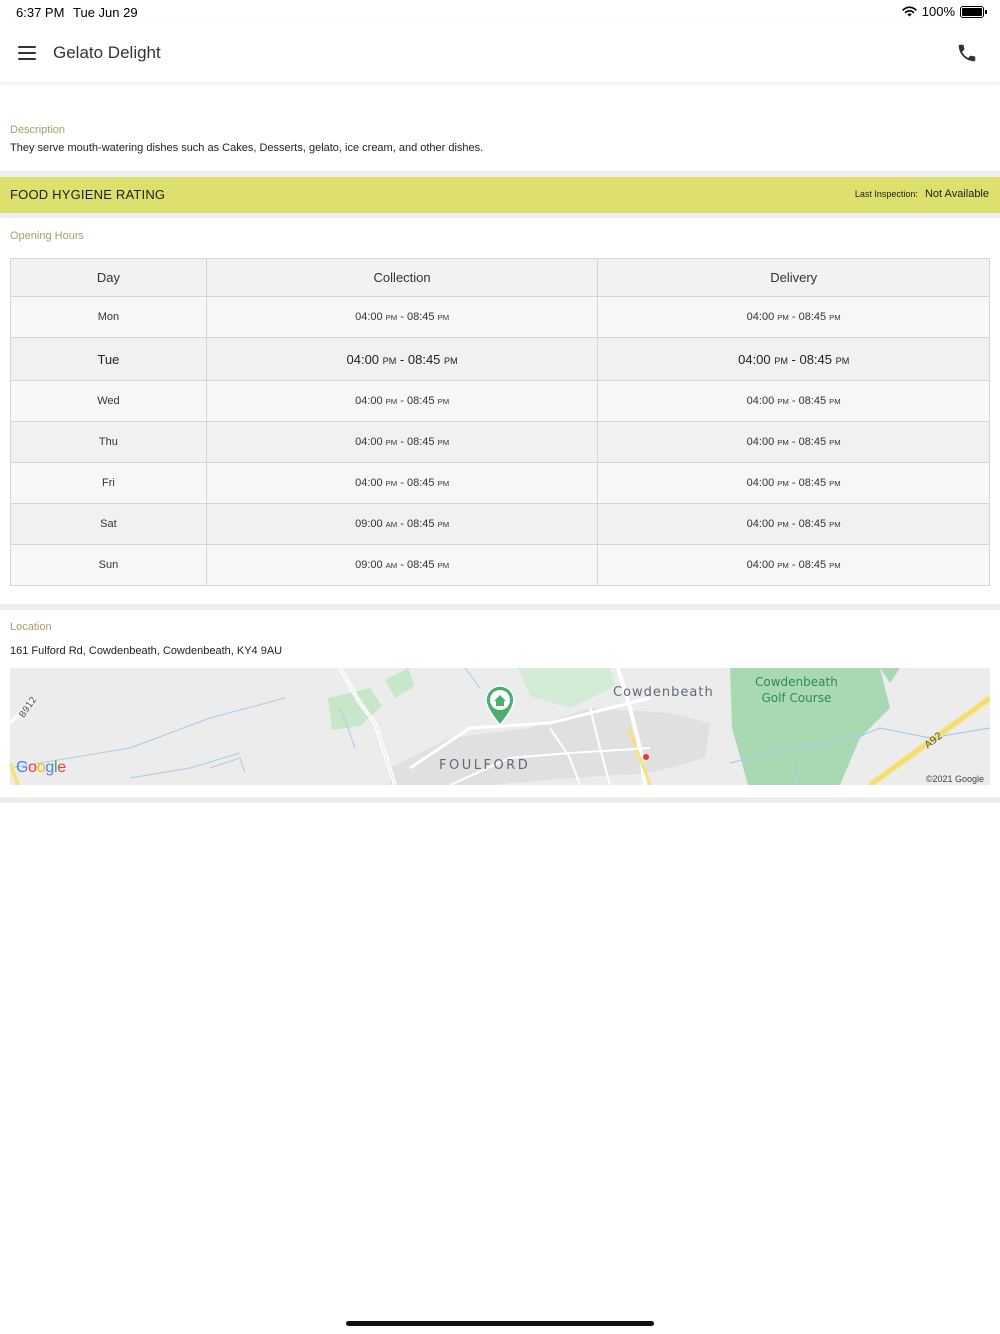  What do you see at coordinates (27, 53) in the screenshot?
I see `menu-icon` at bounding box center [27, 53].